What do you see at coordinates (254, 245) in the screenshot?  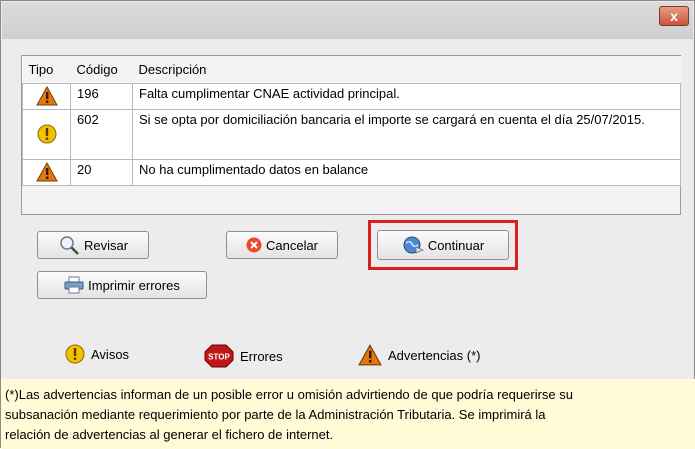 I see `cancel-icon` at bounding box center [254, 245].